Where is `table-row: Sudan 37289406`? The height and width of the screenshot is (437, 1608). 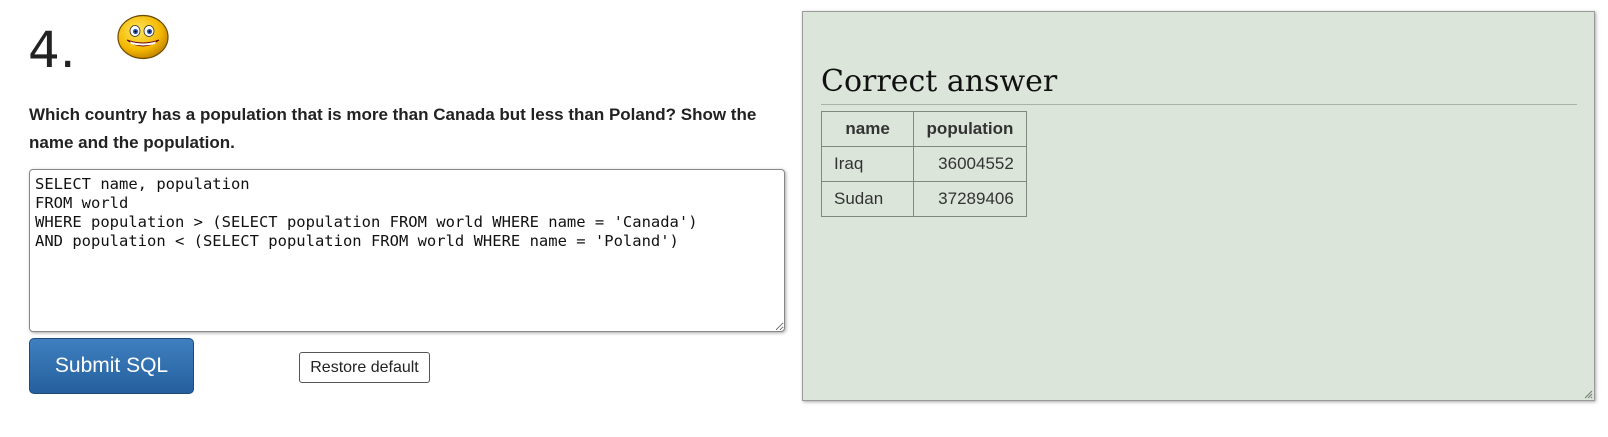
table-row: Sudan 37289406 is located at coordinates (923, 199).